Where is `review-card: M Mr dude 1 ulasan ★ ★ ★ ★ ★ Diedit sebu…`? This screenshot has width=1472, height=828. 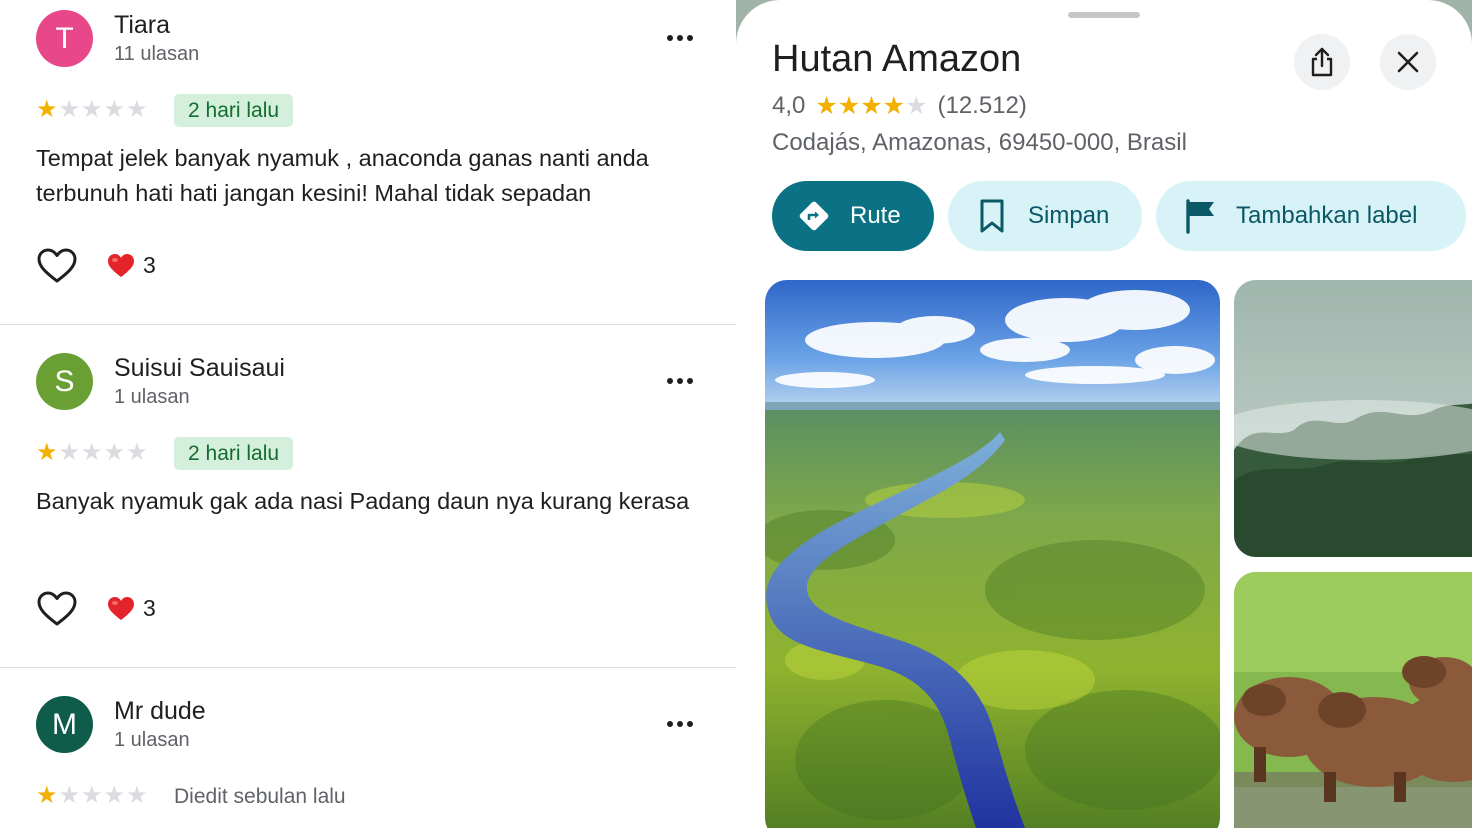 review-card: M Mr dude 1 ulasan ★ ★ ★ ★ ★ Diedit sebu… is located at coordinates (368, 748).